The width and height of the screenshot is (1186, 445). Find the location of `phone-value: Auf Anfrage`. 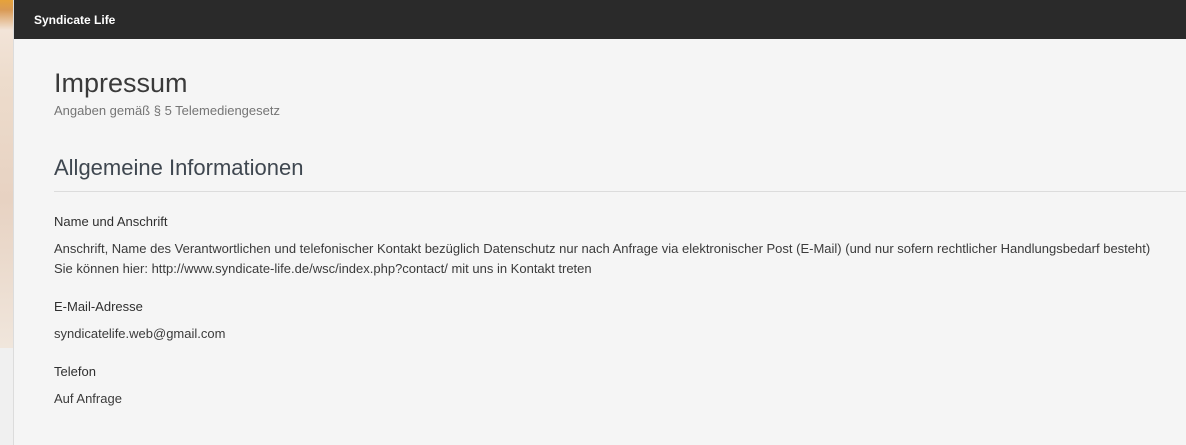

phone-value: Auf Anfrage is located at coordinates (88, 398).